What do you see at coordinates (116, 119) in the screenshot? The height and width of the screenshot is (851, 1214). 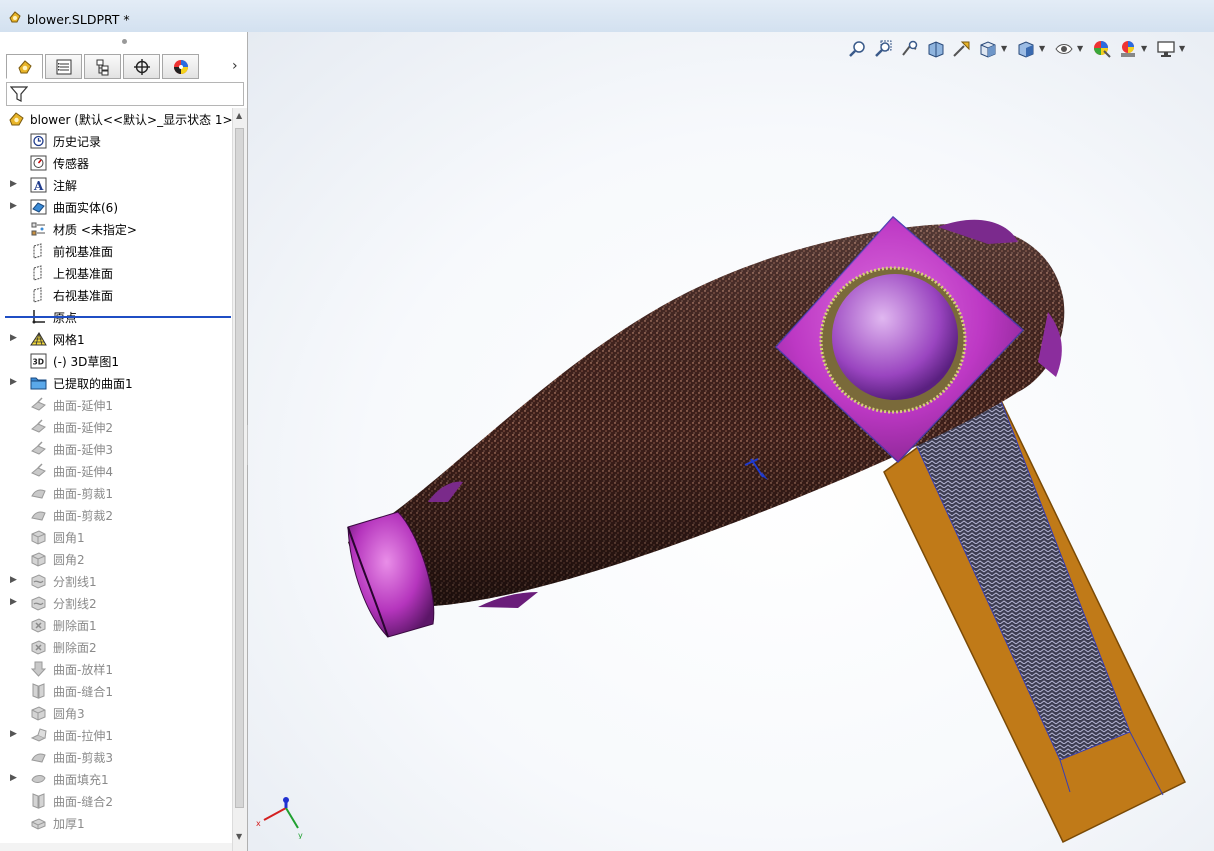 I see `tree-root-blower: blower (默认<<默认>_显示状态 1>` at bounding box center [116, 119].